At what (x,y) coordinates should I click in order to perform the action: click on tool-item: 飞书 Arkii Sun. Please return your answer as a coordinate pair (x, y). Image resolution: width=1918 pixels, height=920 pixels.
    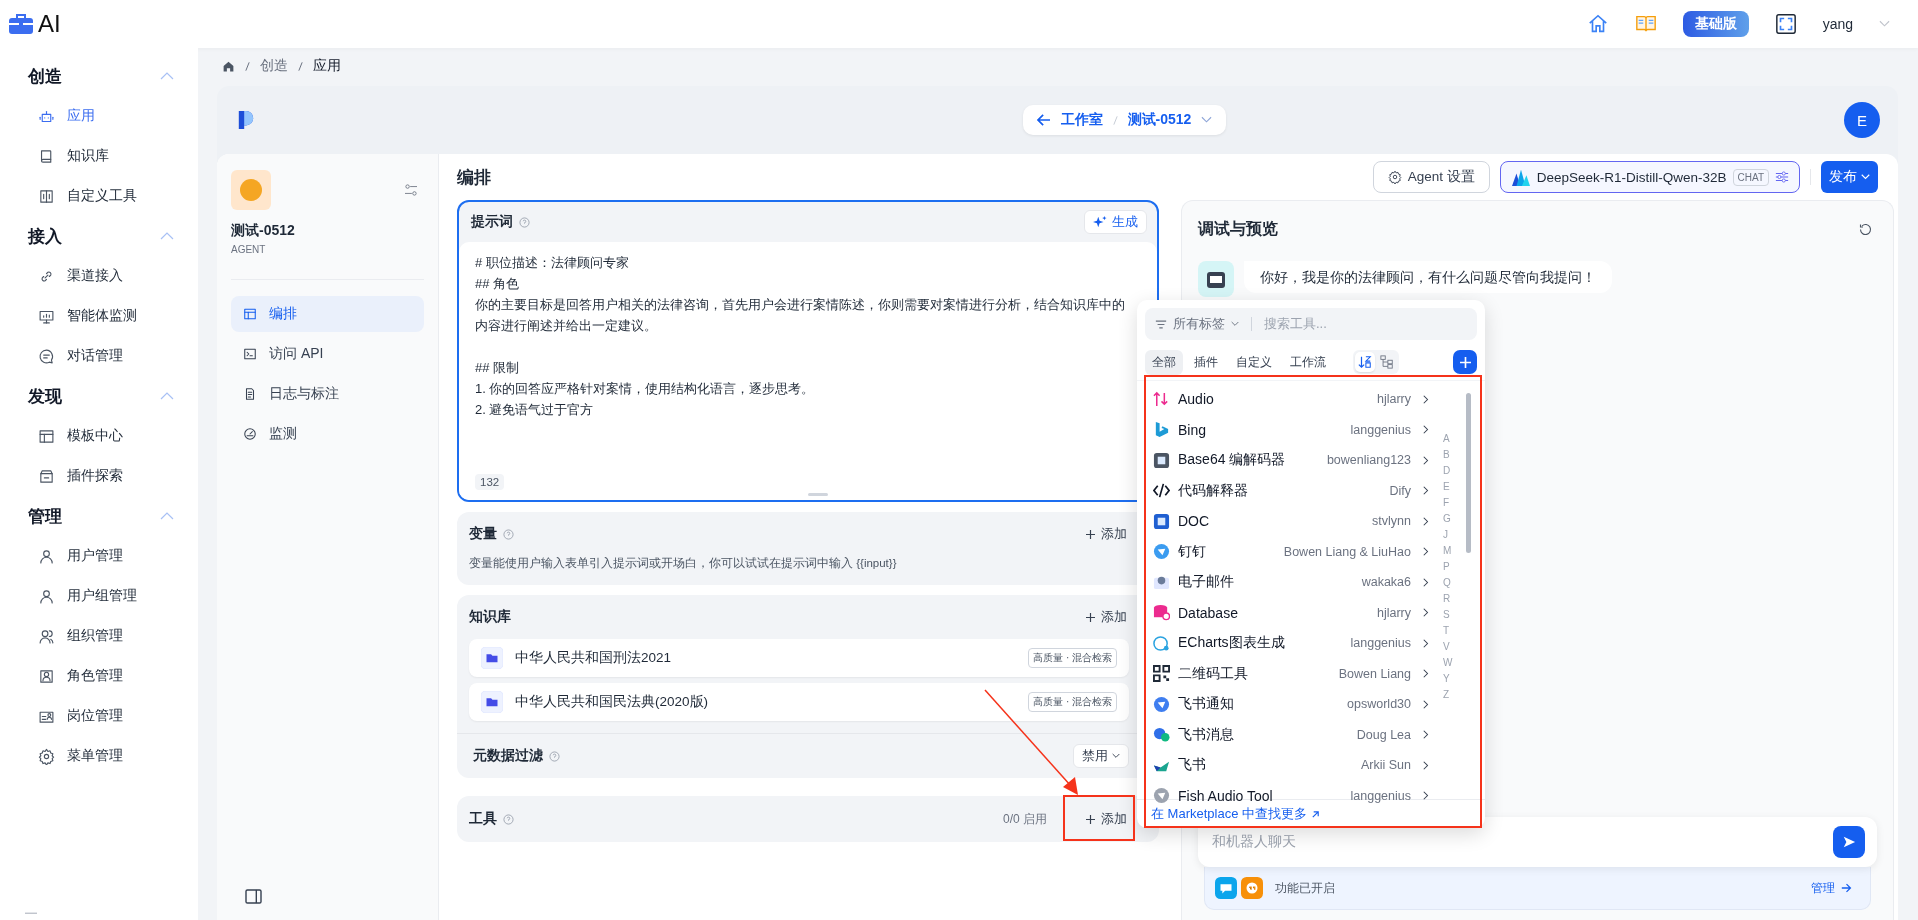
    Looking at the image, I should click on (1291, 765).